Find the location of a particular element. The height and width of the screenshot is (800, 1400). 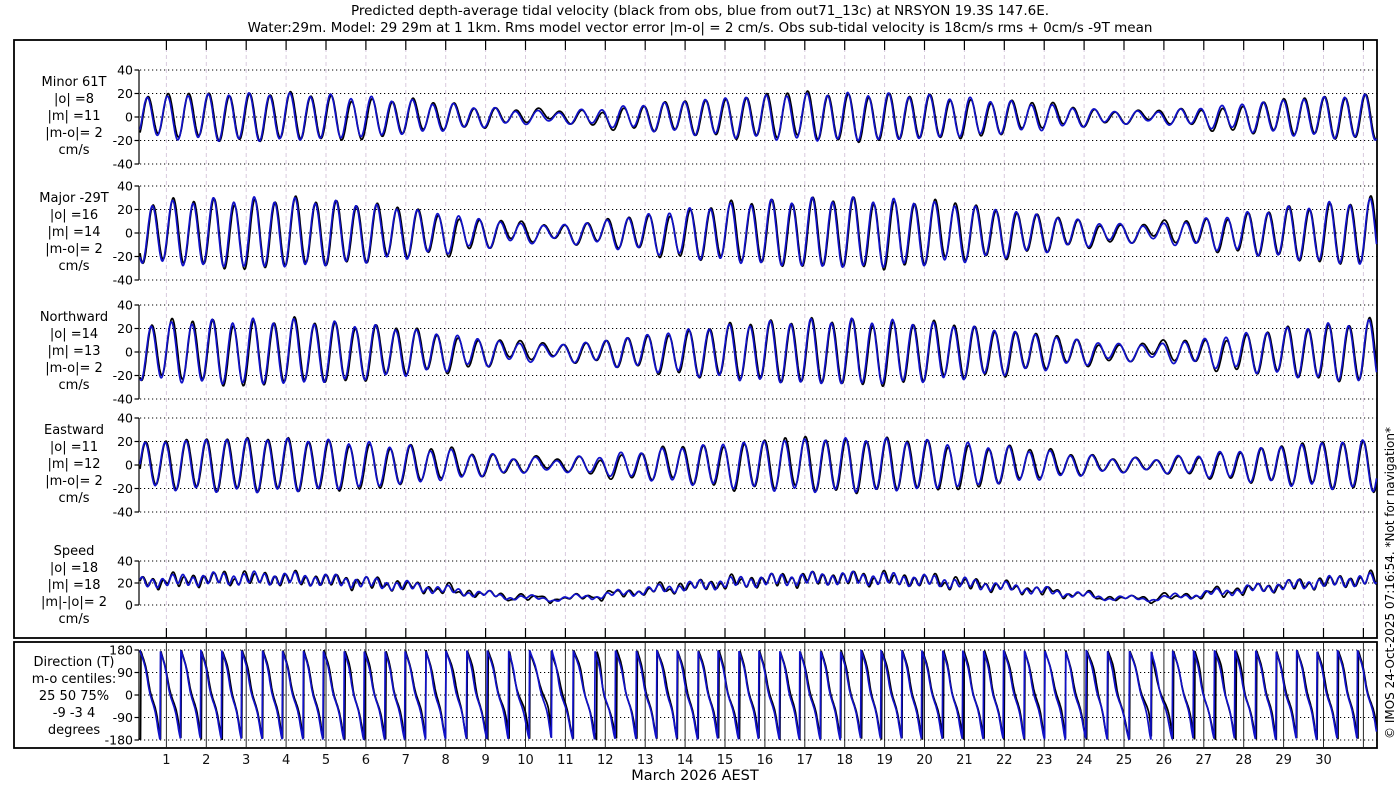

model-rms: |m| =13 is located at coordinates (74, 351).